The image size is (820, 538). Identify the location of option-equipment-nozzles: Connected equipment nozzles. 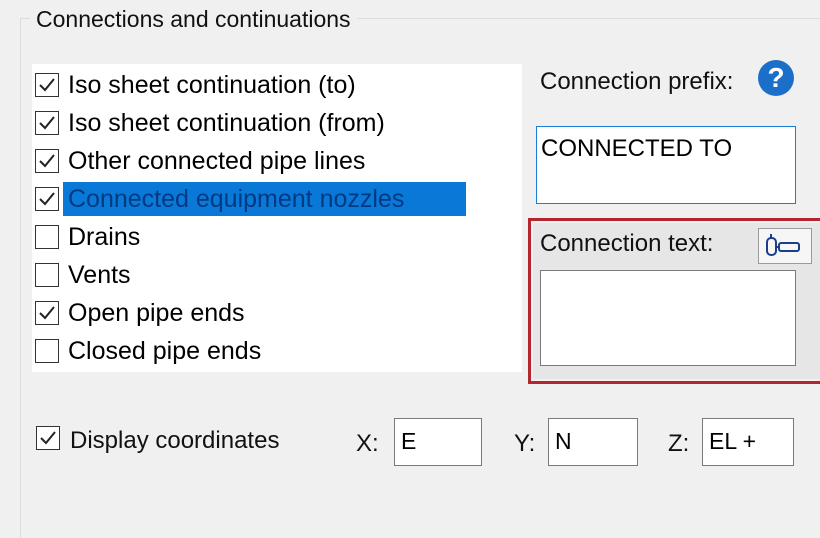
(277, 199).